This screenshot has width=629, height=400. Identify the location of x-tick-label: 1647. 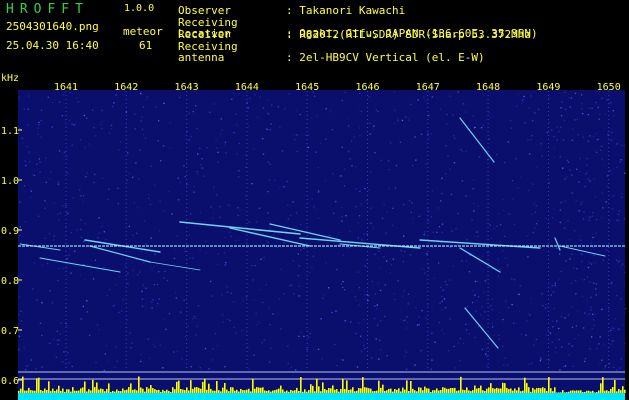
(428, 87).